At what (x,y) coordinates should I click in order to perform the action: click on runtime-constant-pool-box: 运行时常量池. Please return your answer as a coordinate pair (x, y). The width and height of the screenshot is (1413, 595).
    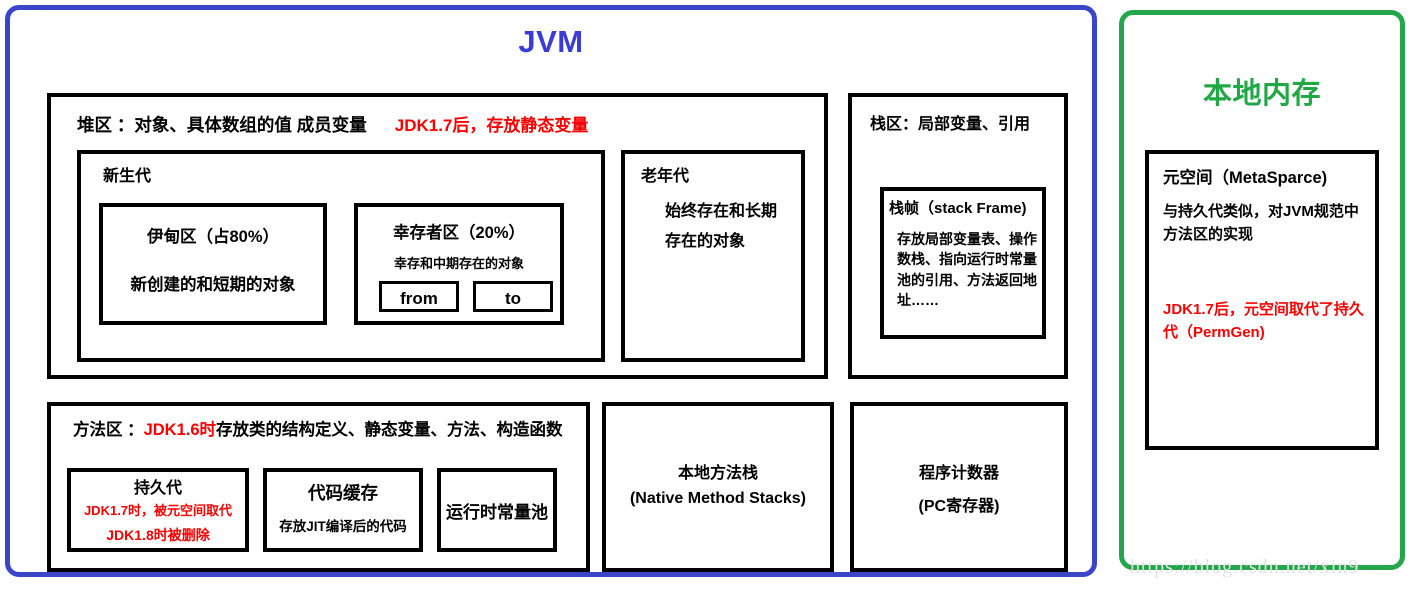
    Looking at the image, I should click on (497, 510).